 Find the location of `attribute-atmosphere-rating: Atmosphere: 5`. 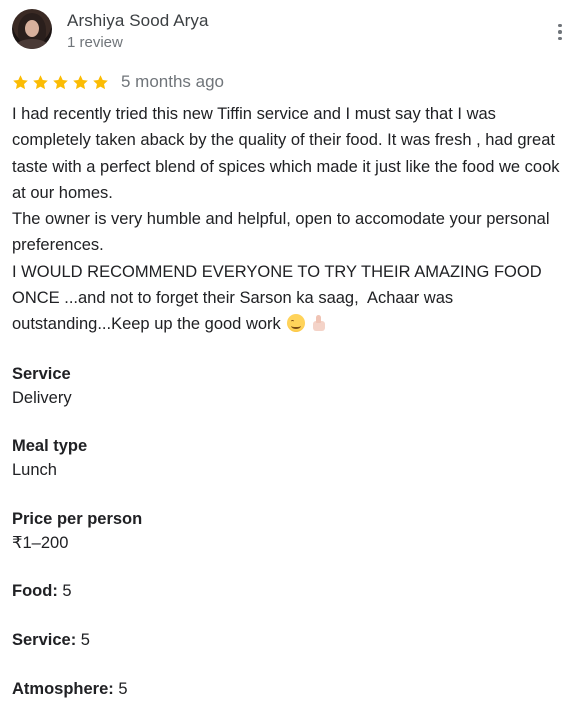

attribute-atmosphere-rating: Atmosphere: 5 is located at coordinates (70, 689).